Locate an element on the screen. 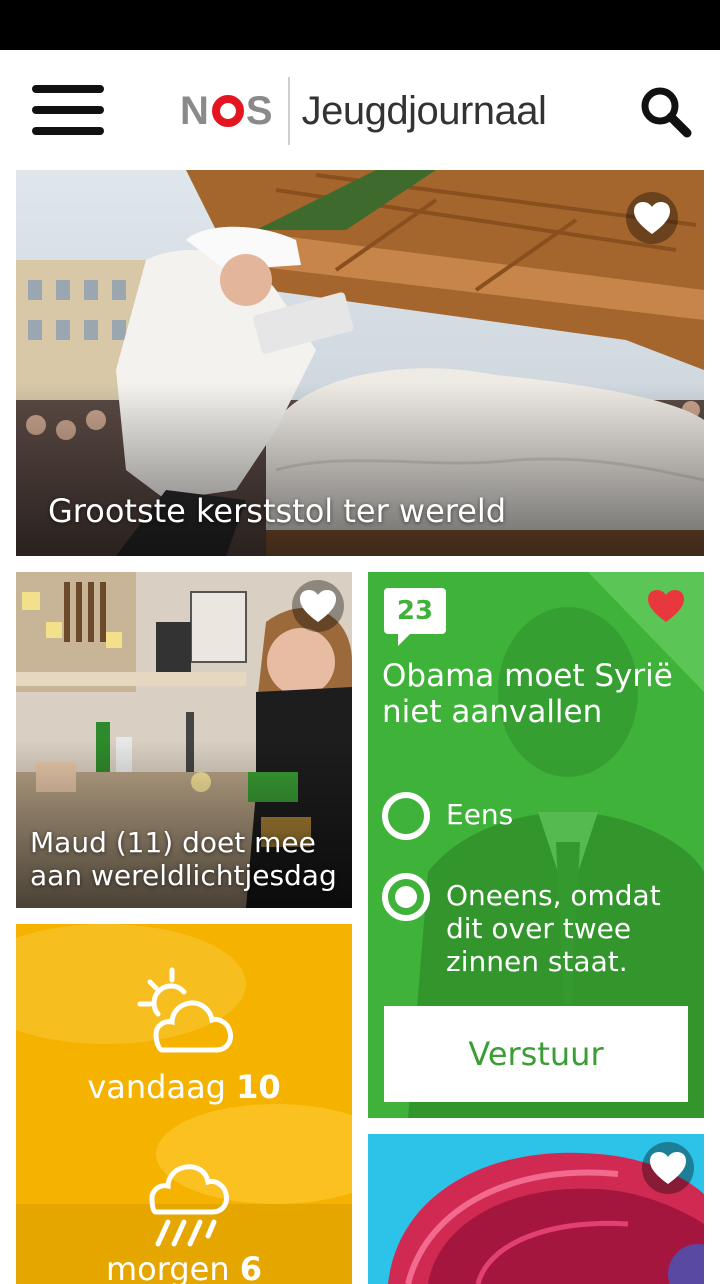 This screenshot has height=1284, width=720. hero-title: Grootste kerststol ter wereld is located at coordinates (277, 511).